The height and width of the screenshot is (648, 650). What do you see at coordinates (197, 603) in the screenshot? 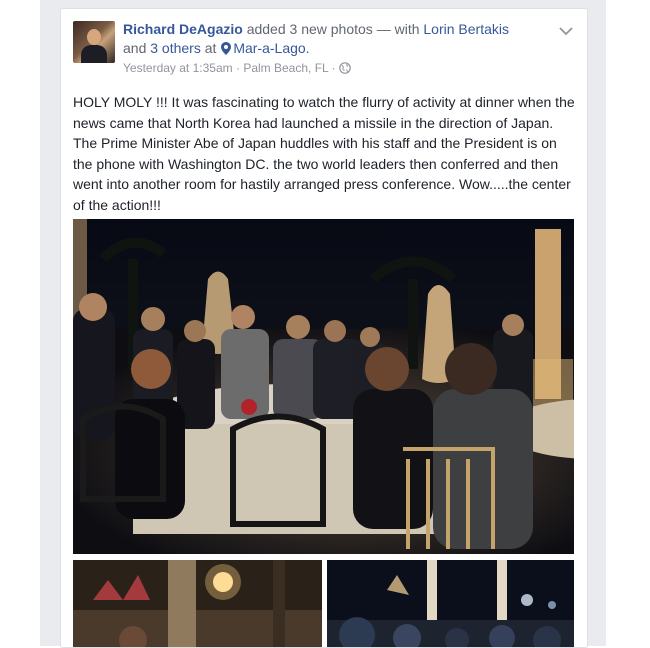
I see `photo-dinner-flowers` at bounding box center [197, 603].